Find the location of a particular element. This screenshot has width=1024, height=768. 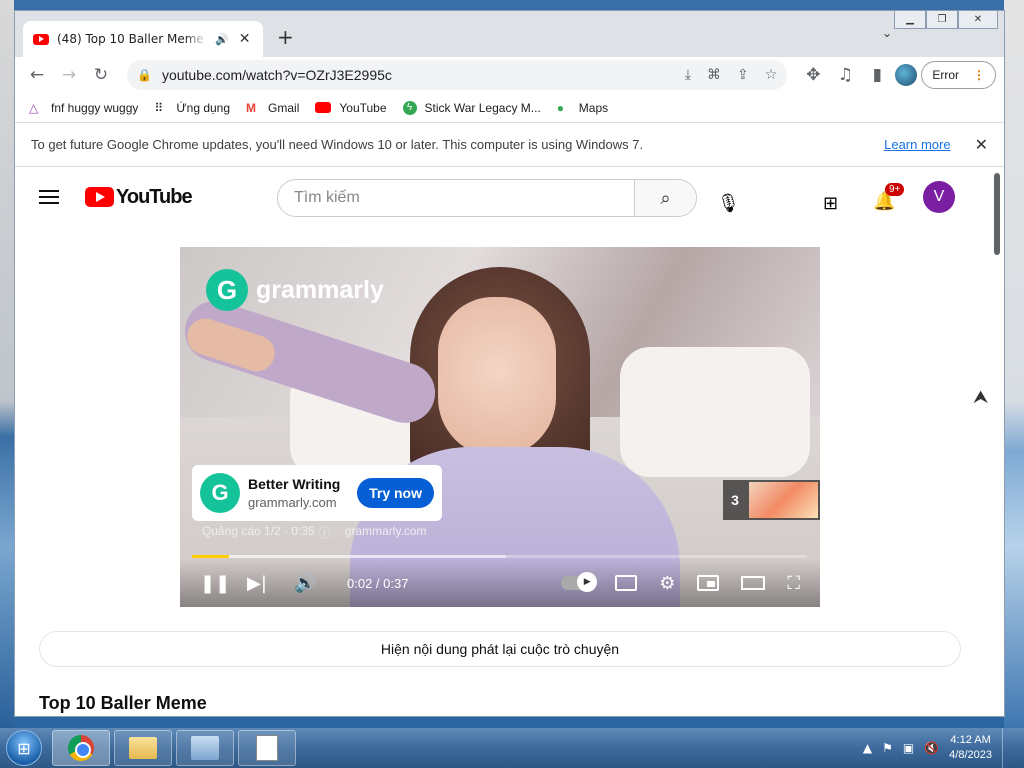

fullscreen-icon: ⛶ is located at coordinates (793, 583).